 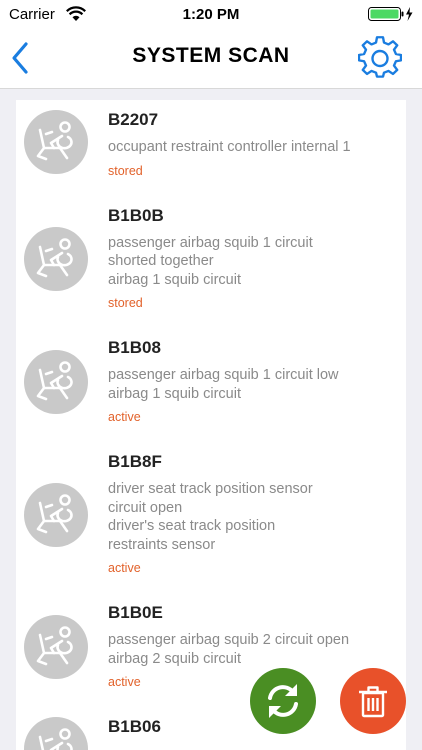 I want to click on fault-code: B1B06, so click(x=134, y=726).